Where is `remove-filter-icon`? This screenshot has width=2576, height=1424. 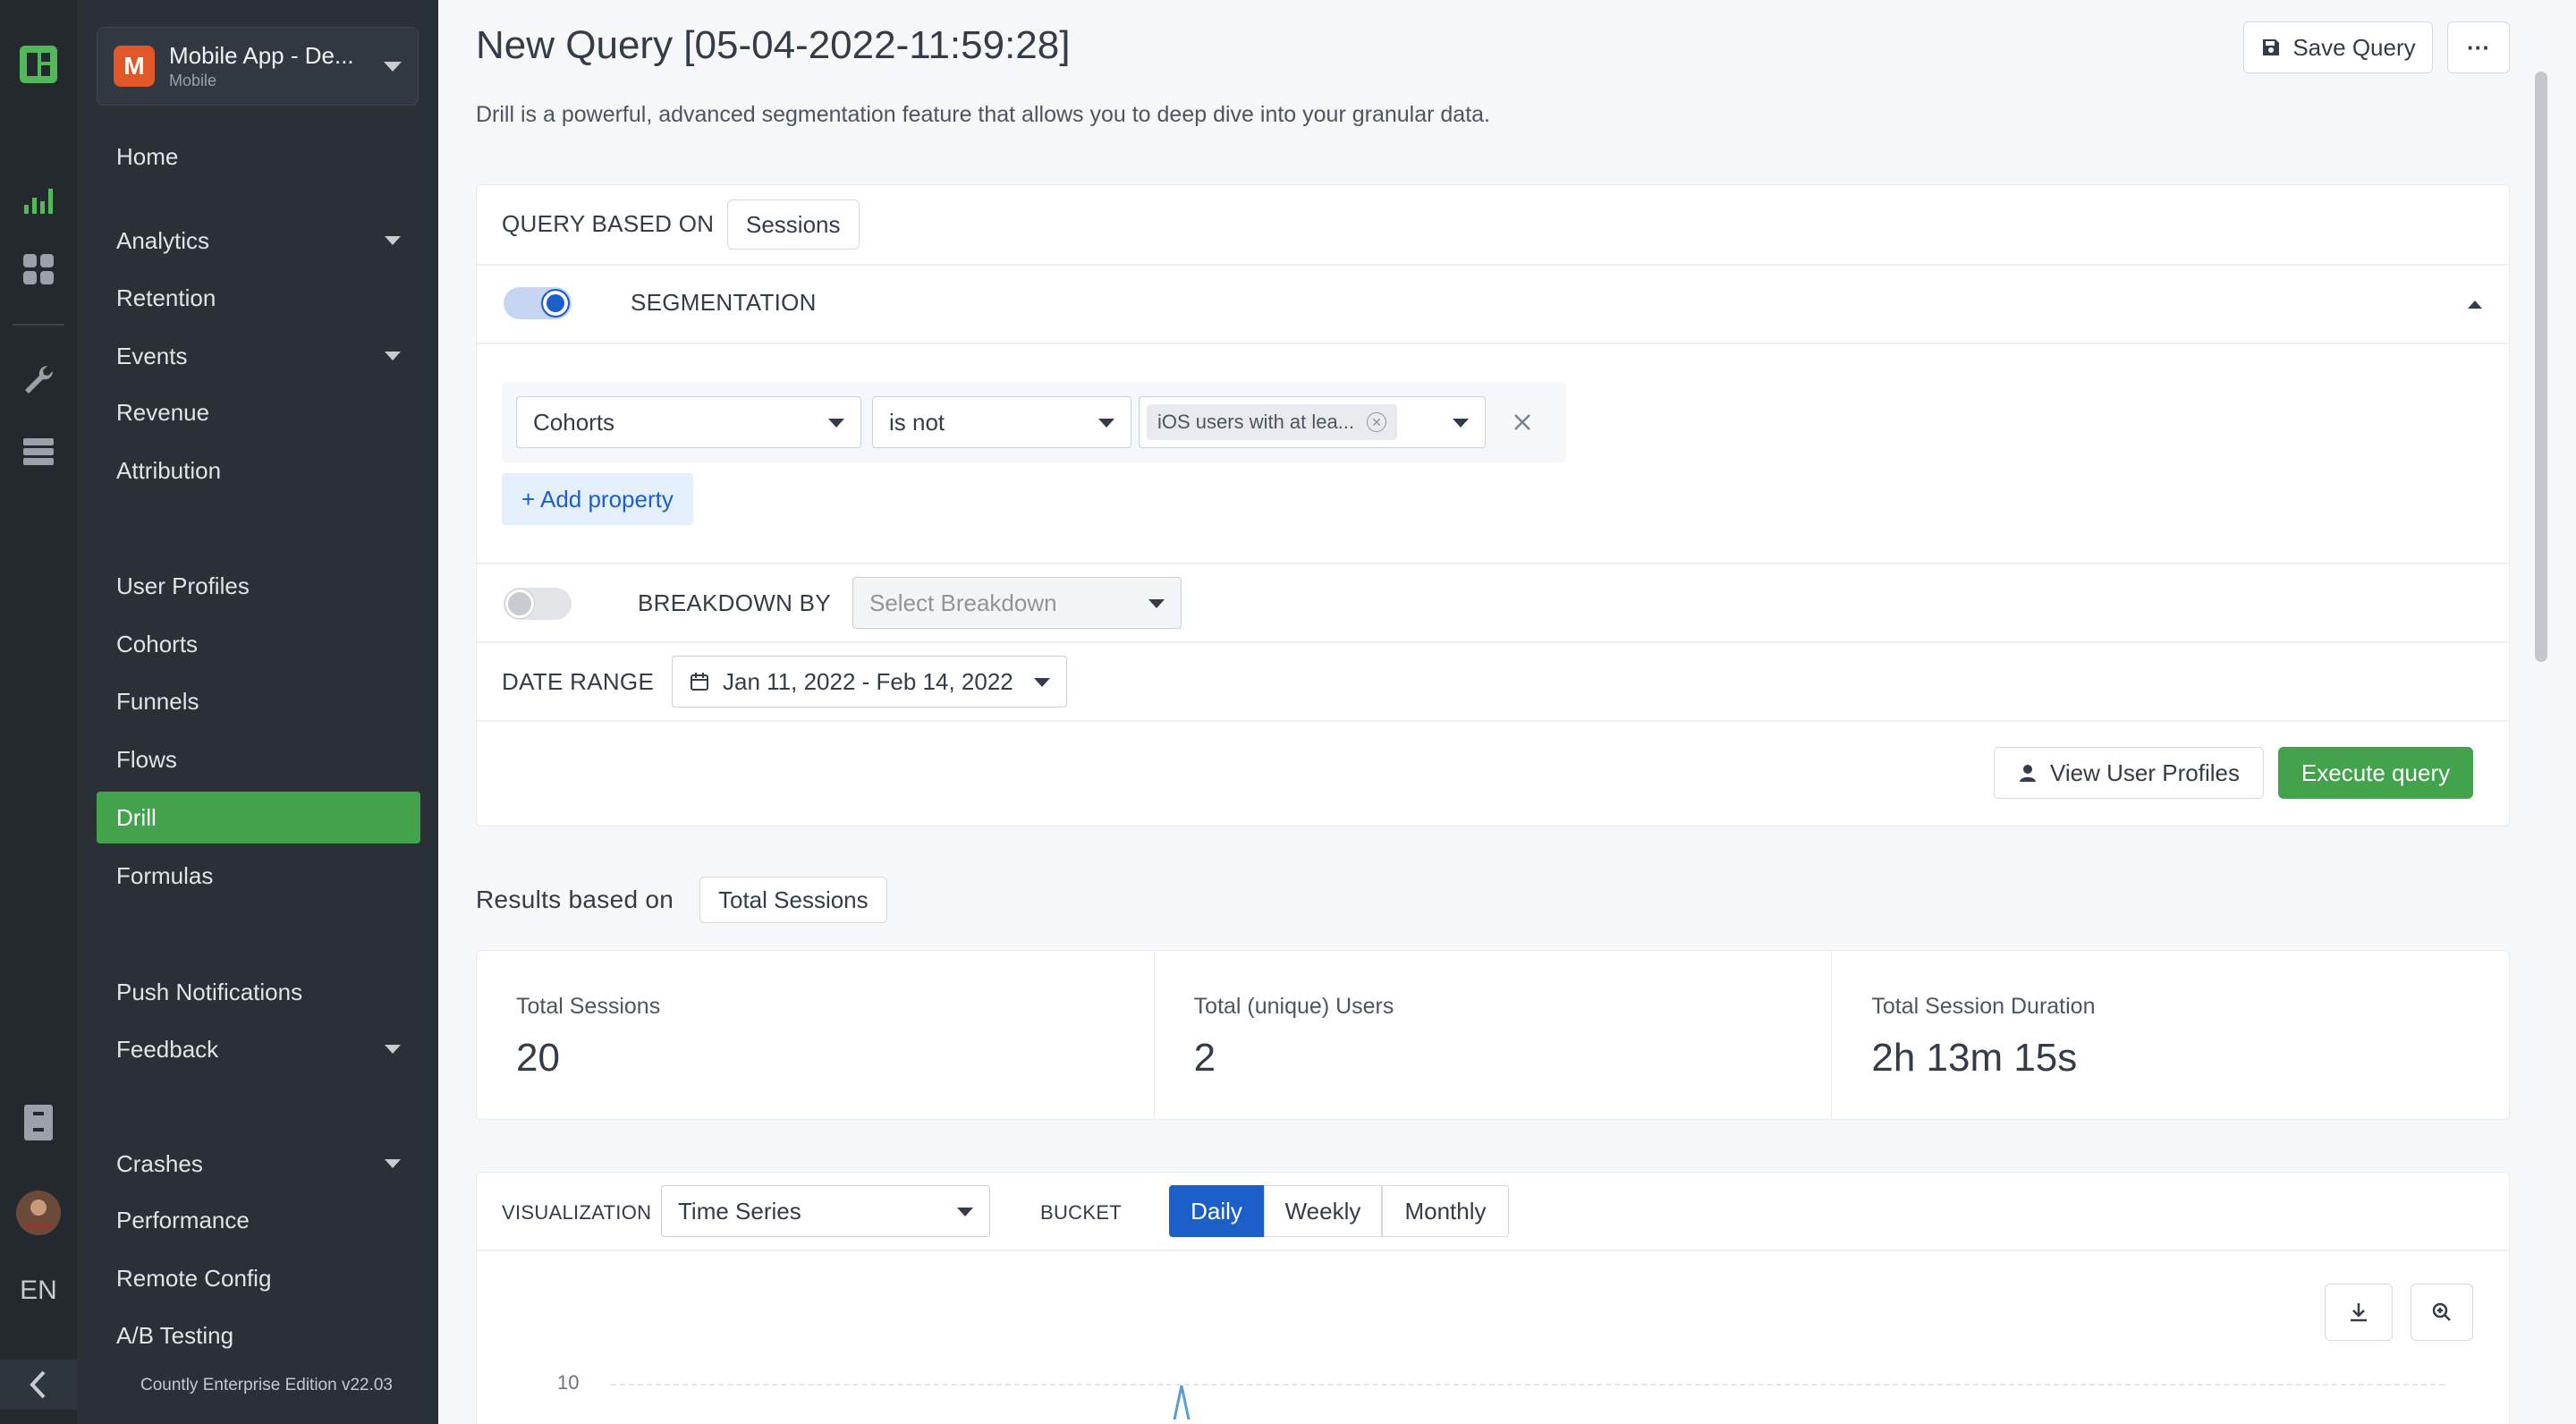 remove-filter-icon is located at coordinates (1522, 422).